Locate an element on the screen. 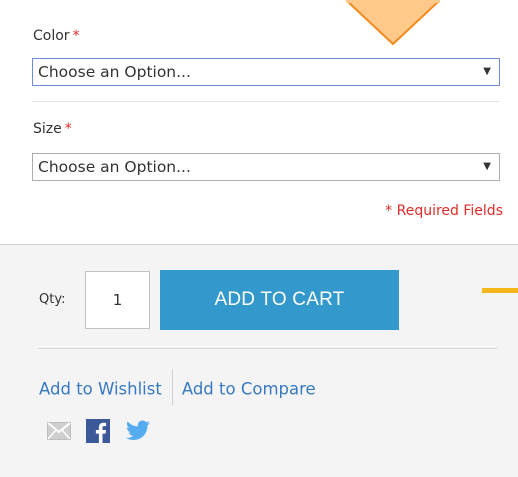 The image size is (518, 477). size-select: Choose an Option... ▼ is located at coordinates (266, 167).